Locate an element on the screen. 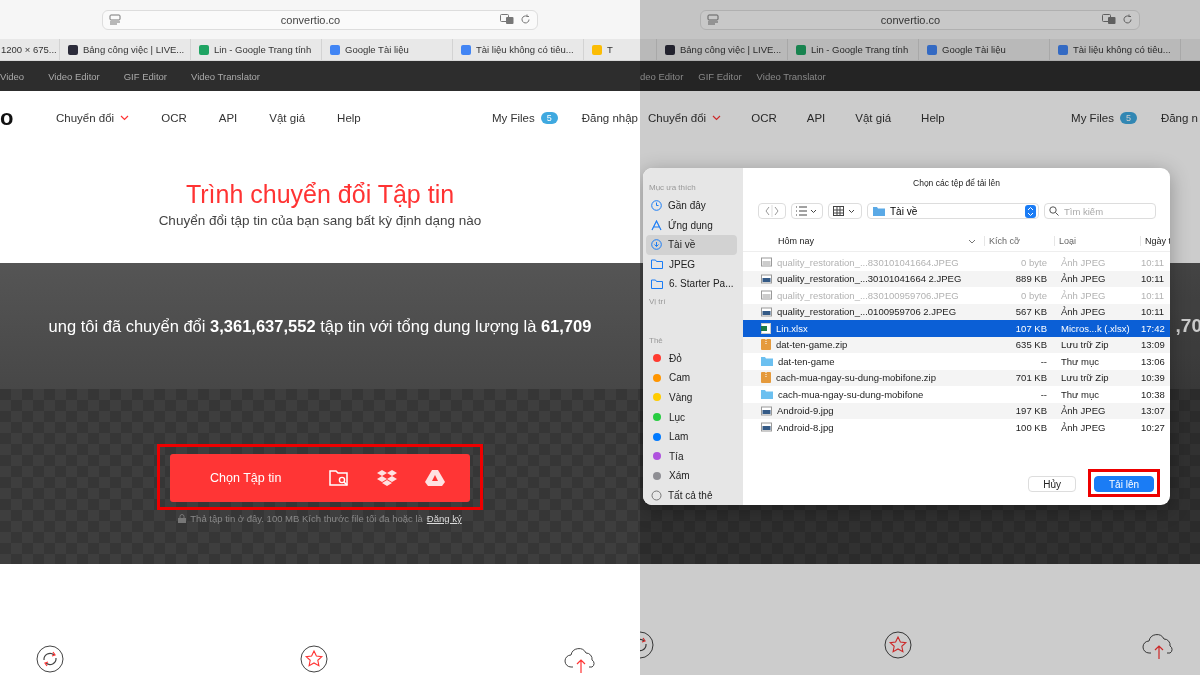 This screenshot has height=675, width=1200. sidebar-item: Gần đây is located at coordinates (691, 206).